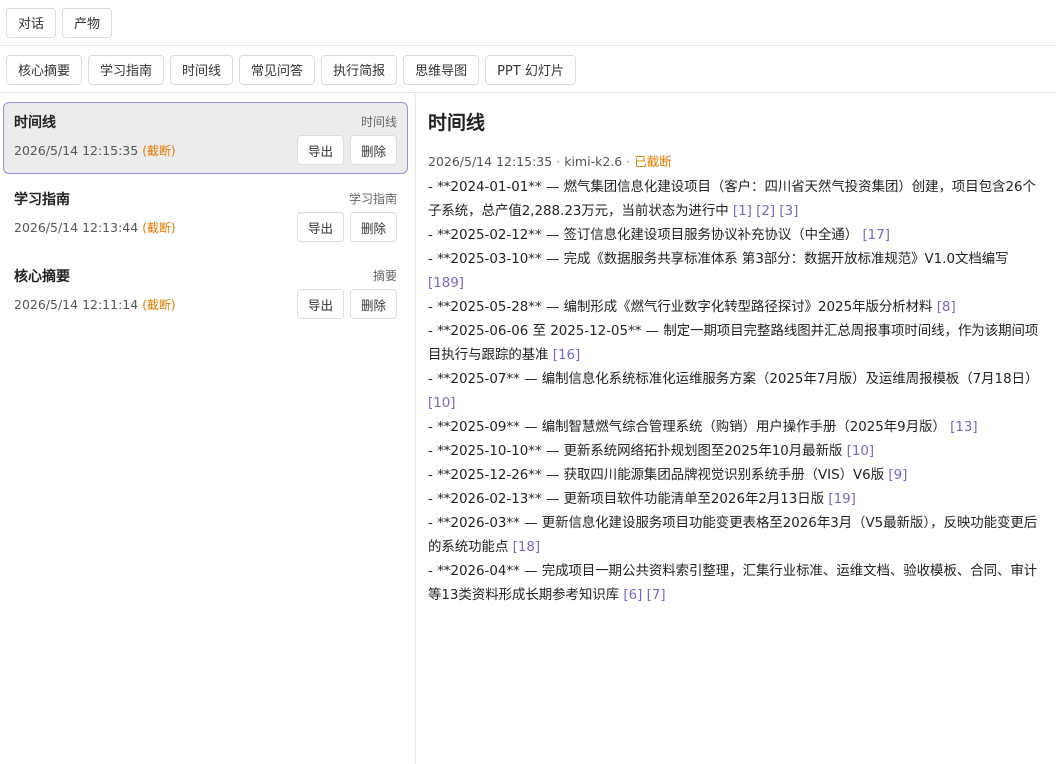  Describe the element at coordinates (205, 138) in the screenshot. I see `artifact-item-timeline: 时间线 时间线 2026/5/14 12:15:35 (截断) 导出 删除` at that location.